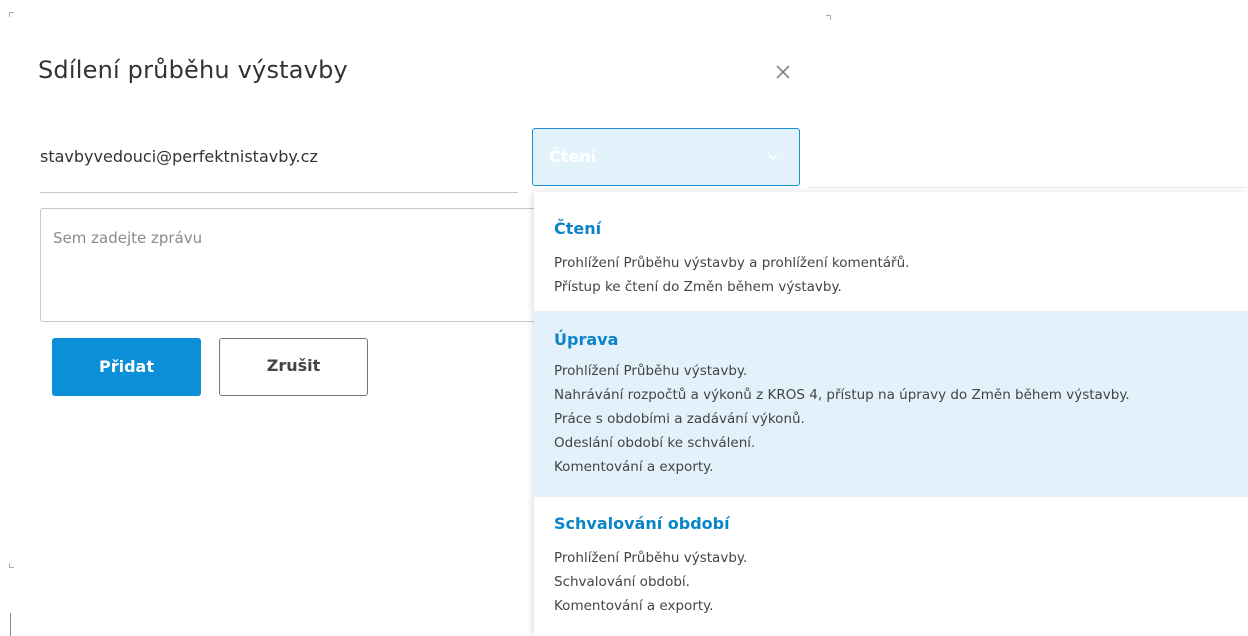  Describe the element at coordinates (642, 523) in the screenshot. I see `option-title: Schvalování období` at that location.